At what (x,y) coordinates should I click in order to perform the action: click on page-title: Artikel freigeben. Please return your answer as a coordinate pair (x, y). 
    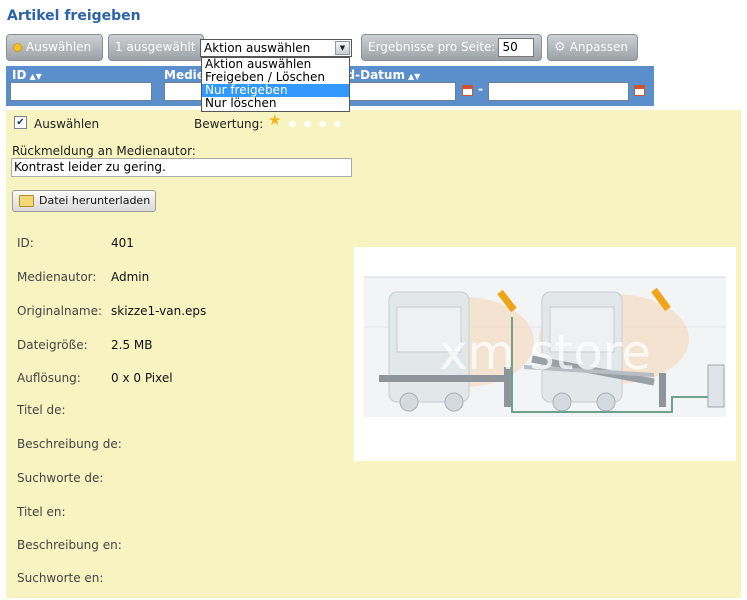
    Looking at the image, I should click on (74, 16).